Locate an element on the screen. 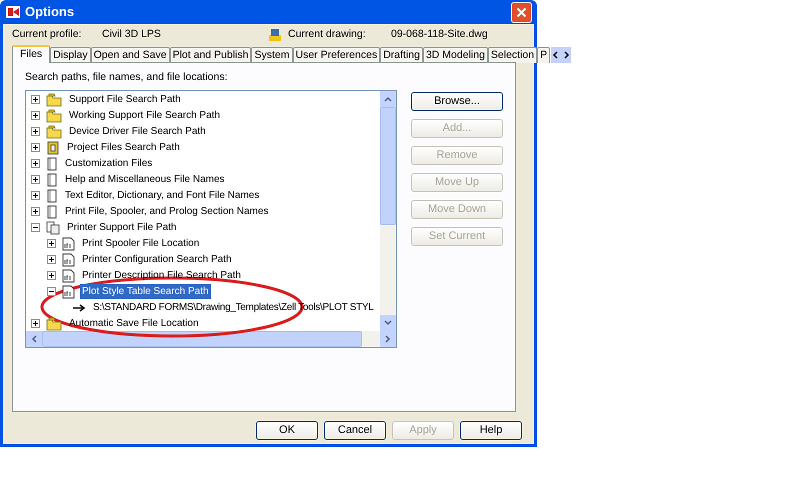 Image resolution: width=800 pixels, height=500 pixels. tab: User Preferences is located at coordinates (336, 55).